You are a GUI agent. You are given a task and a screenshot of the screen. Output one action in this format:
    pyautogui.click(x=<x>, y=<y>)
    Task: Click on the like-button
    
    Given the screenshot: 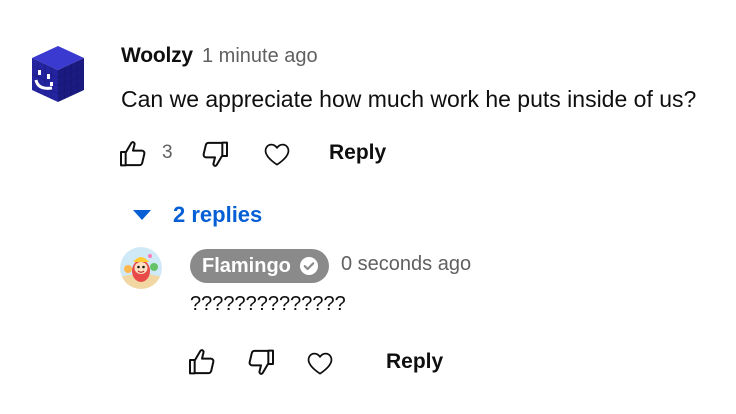 What is the action you would take?
    pyautogui.click(x=133, y=154)
    